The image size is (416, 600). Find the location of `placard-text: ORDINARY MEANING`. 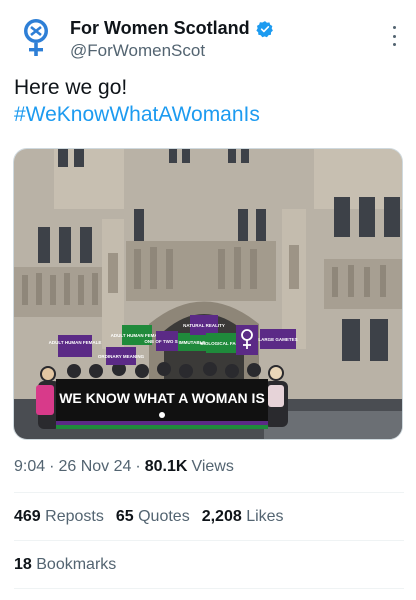

placard-text: ORDINARY MEANING is located at coordinates (121, 356).